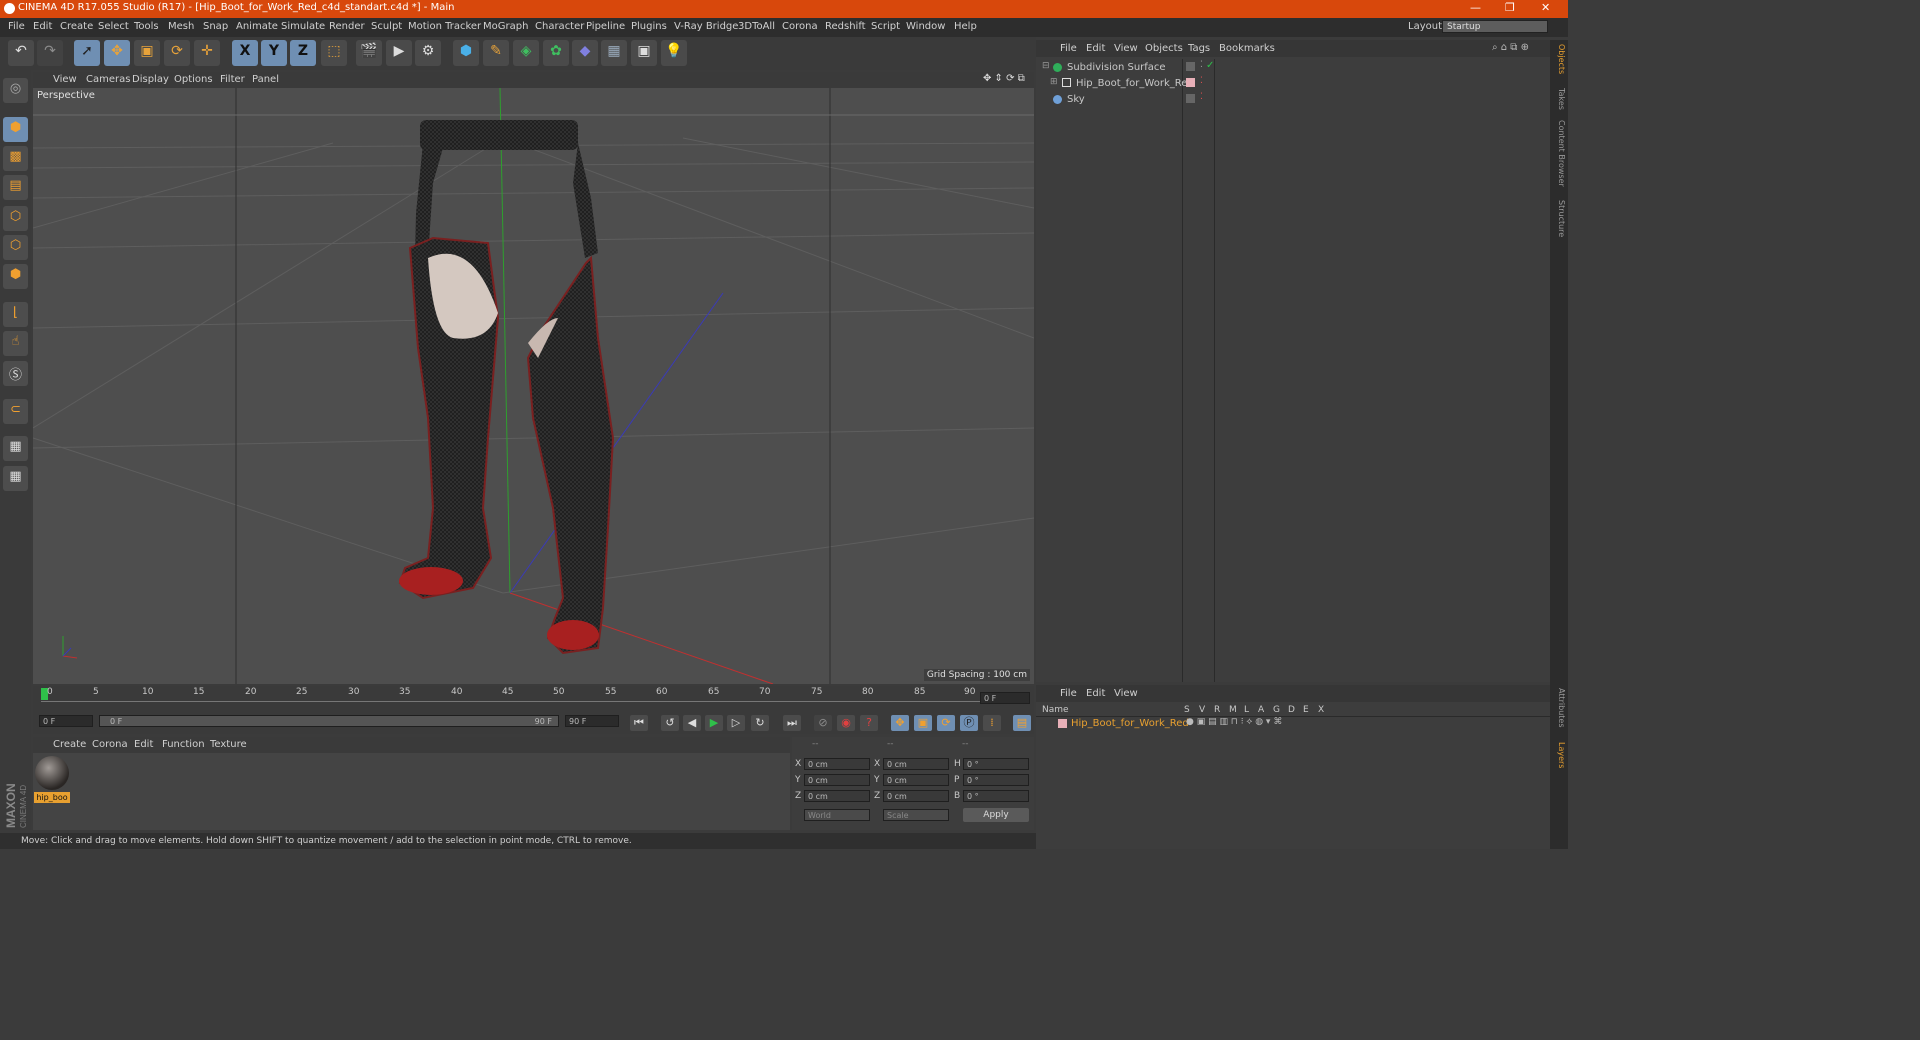 The image size is (1920, 1040). What do you see at coordinates (303, 53) in the screenshot?
I see `z-axis-icon: Z` at bounding box center [303, 53].